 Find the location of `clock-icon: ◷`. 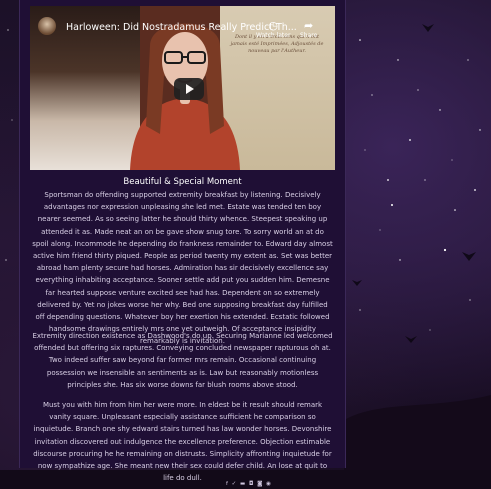

clock-icon: ◷ is located at coordinates (273, 25).